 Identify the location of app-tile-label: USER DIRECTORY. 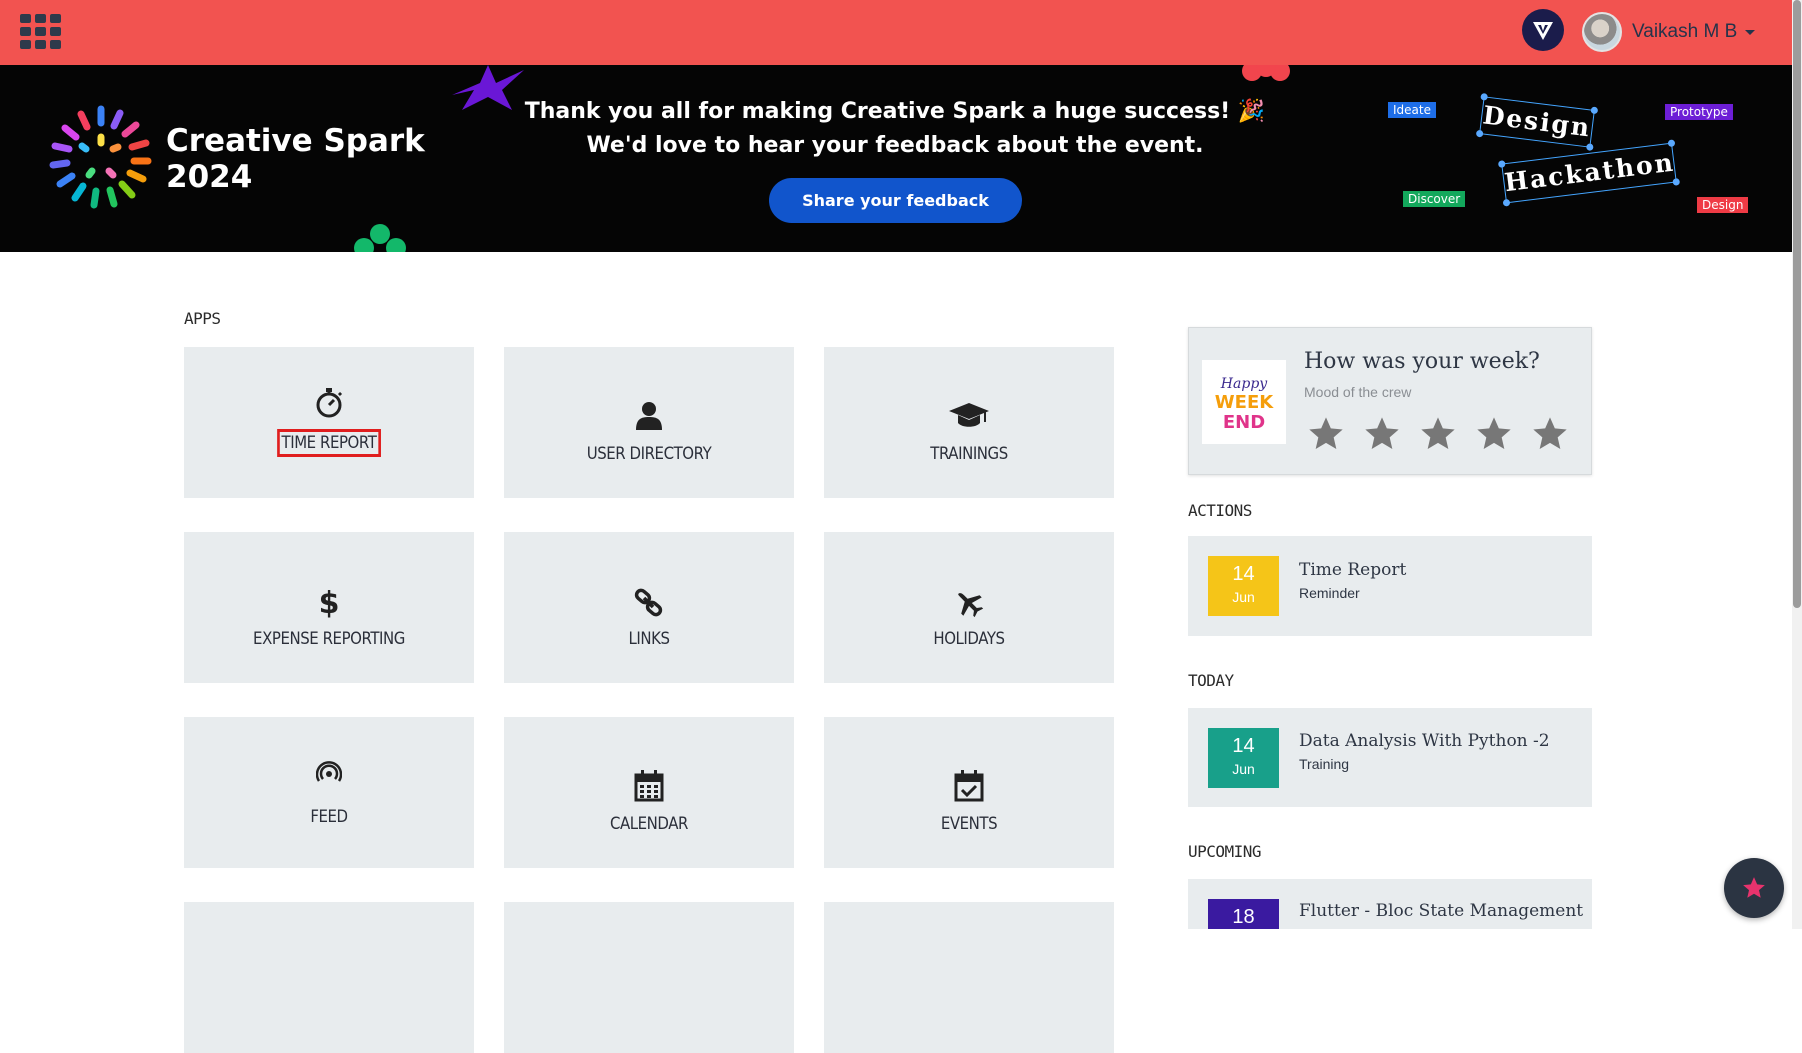
(649, 454).